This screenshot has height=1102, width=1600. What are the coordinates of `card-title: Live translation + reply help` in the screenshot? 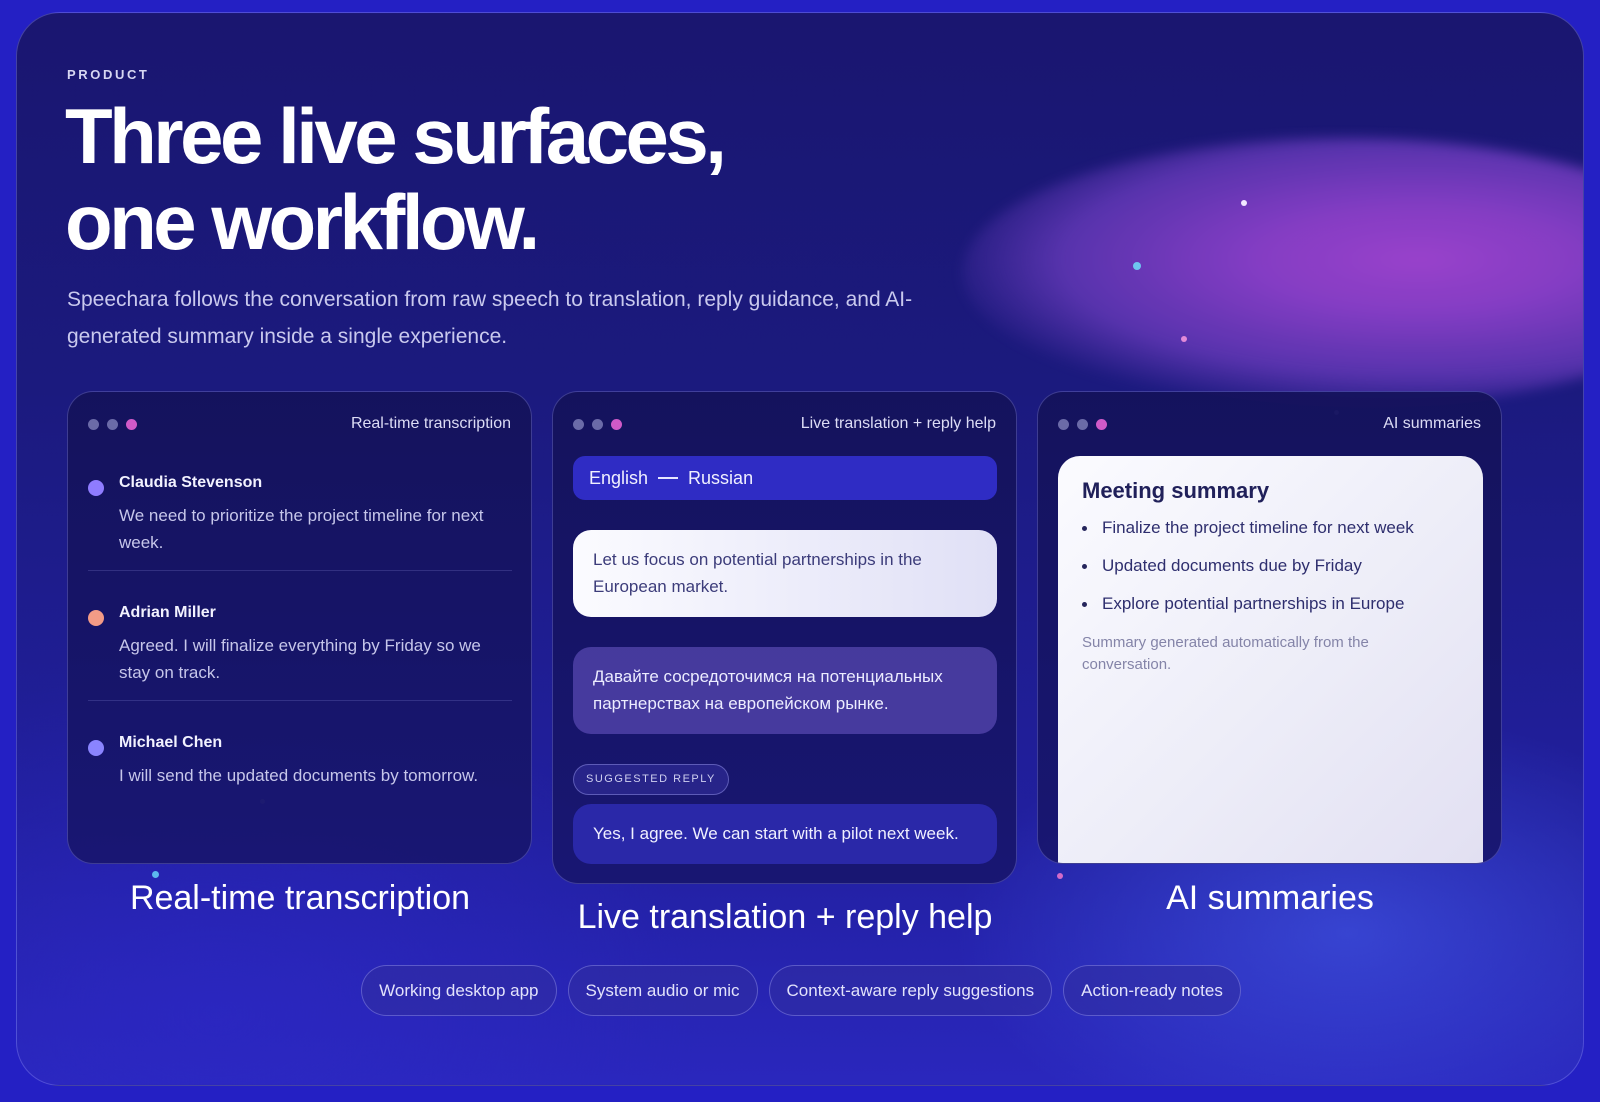 It's located at (898, 423).